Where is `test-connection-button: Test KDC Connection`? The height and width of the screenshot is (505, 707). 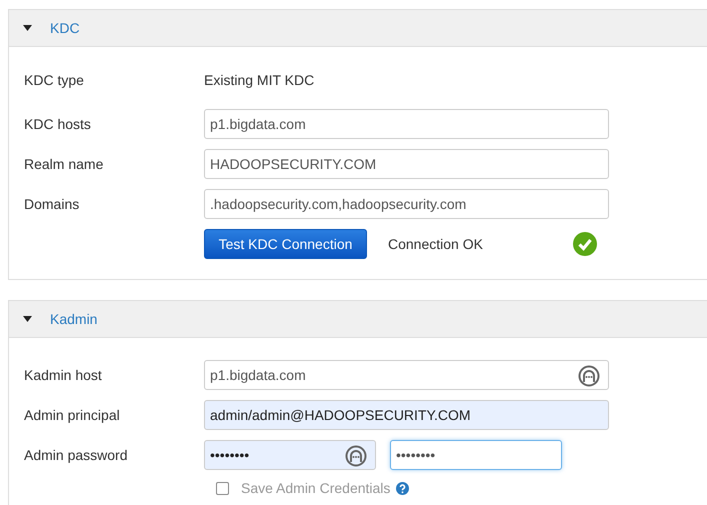
test-connection-button: Test KDC Connection is located at coordinates (285, 244).